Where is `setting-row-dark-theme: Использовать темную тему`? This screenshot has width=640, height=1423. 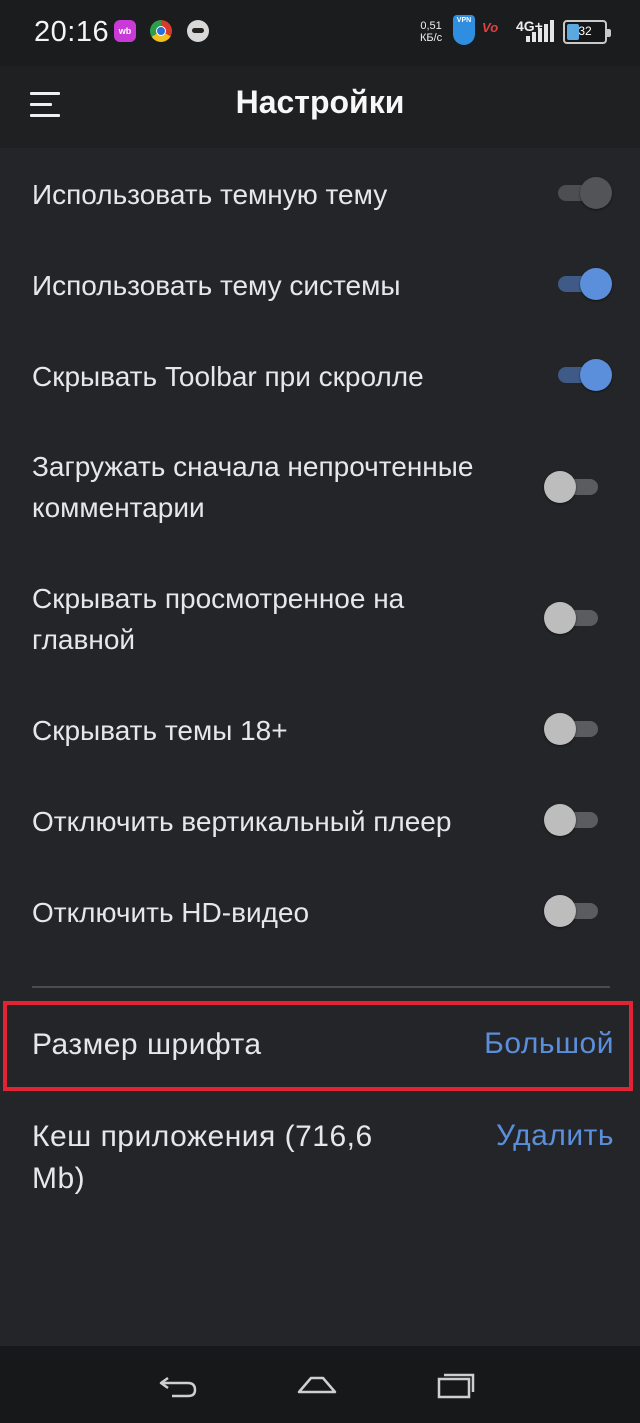 setting-row-dark-theme: Использовать темную тему is located at coordinates (320, 194).